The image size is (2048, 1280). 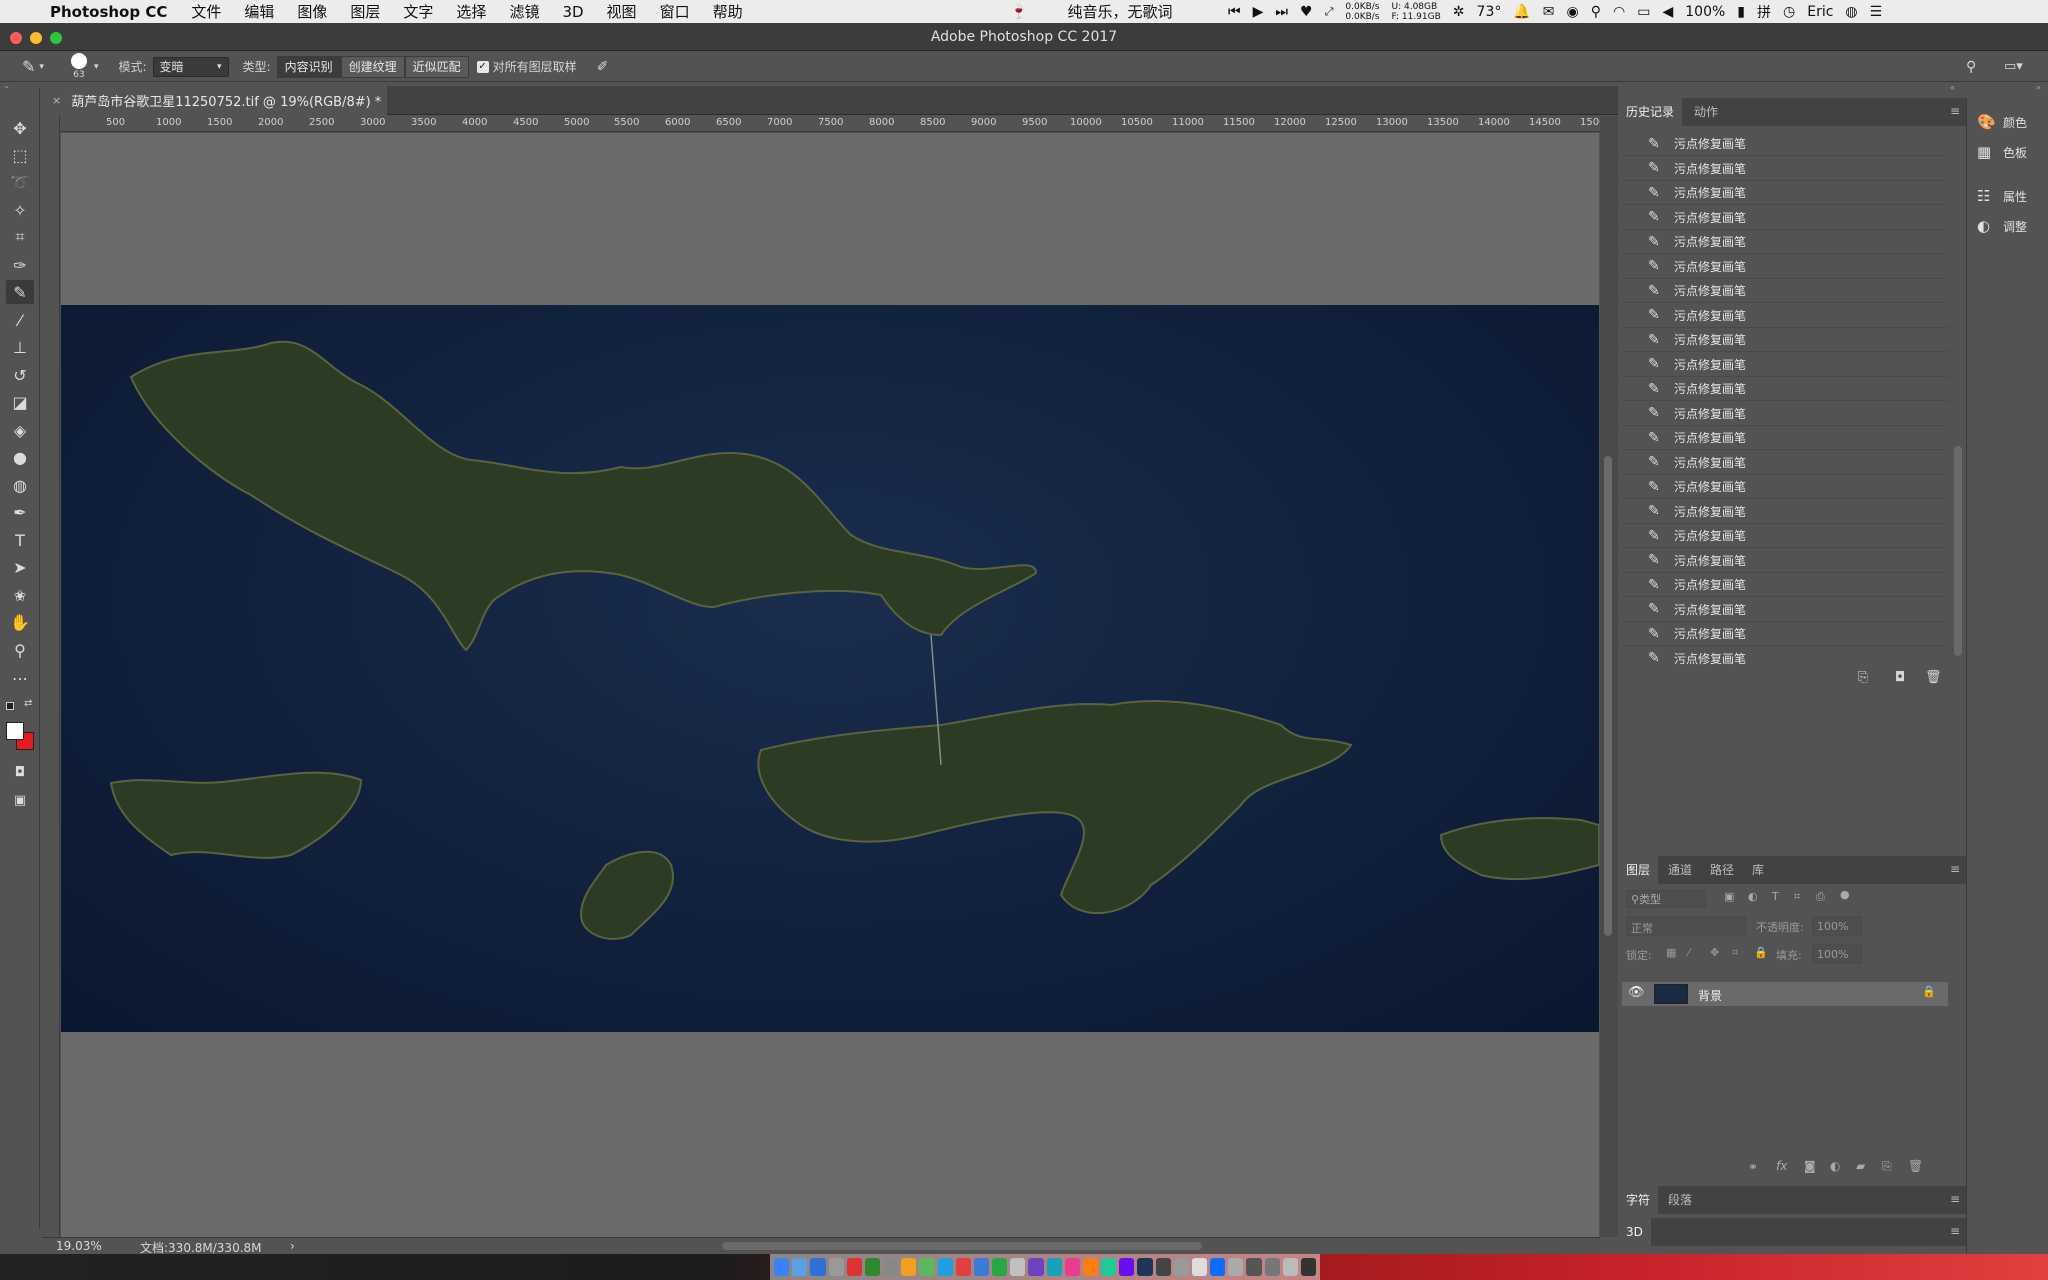 I want to click on tab-history: 历史记录, so click(x=1650, y=112).